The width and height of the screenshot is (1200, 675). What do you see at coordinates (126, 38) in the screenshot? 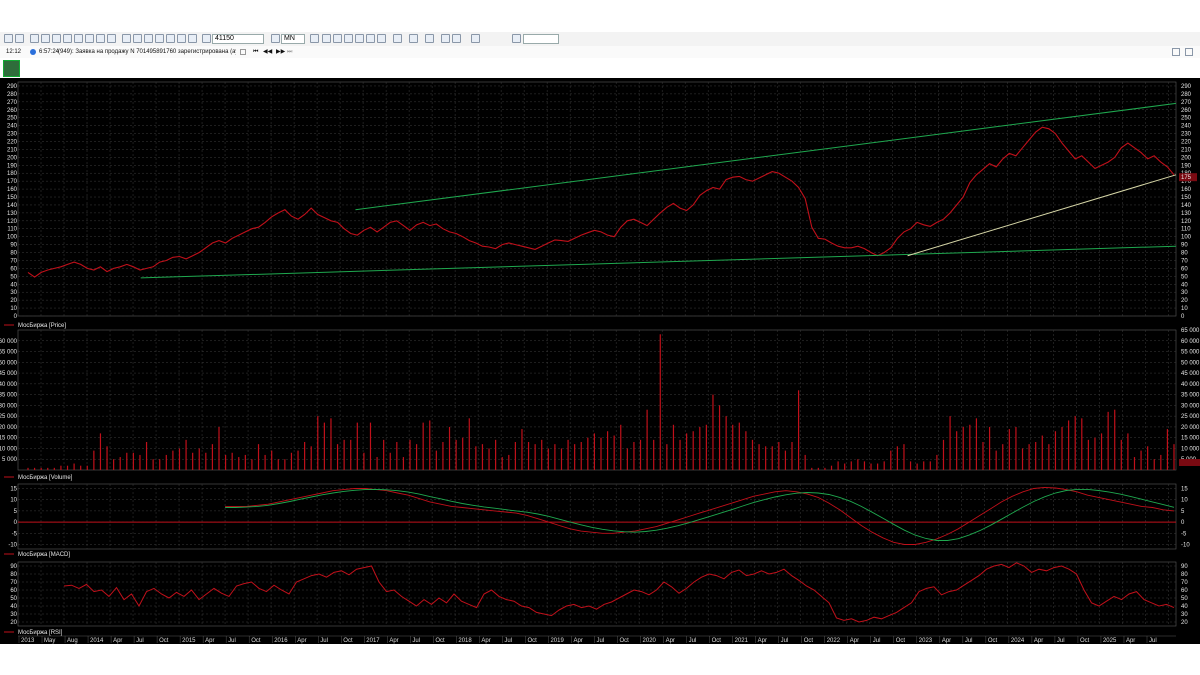
I see `settings-icon` at bounding box center [126, 38].